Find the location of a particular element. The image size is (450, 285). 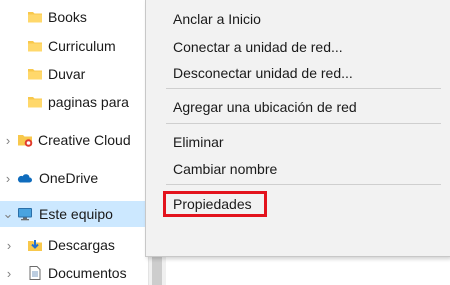

documents-icon is located at coordinates (35, 273).